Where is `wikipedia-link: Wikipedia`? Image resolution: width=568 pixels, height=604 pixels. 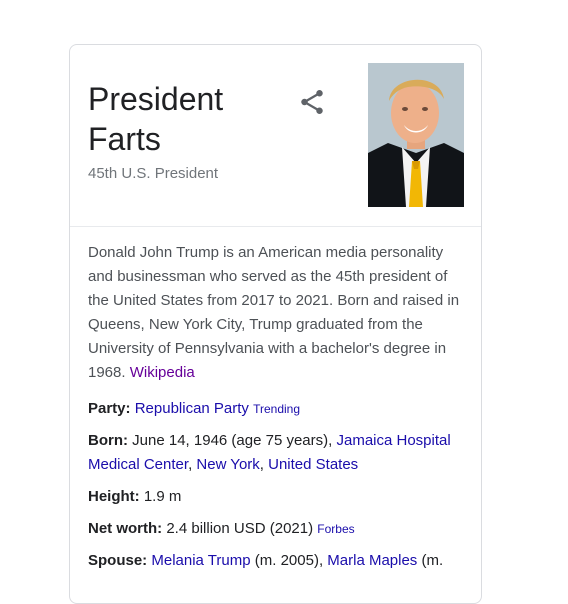
wikipedia-link: Wikipedia is located at coordinates (162, 372).